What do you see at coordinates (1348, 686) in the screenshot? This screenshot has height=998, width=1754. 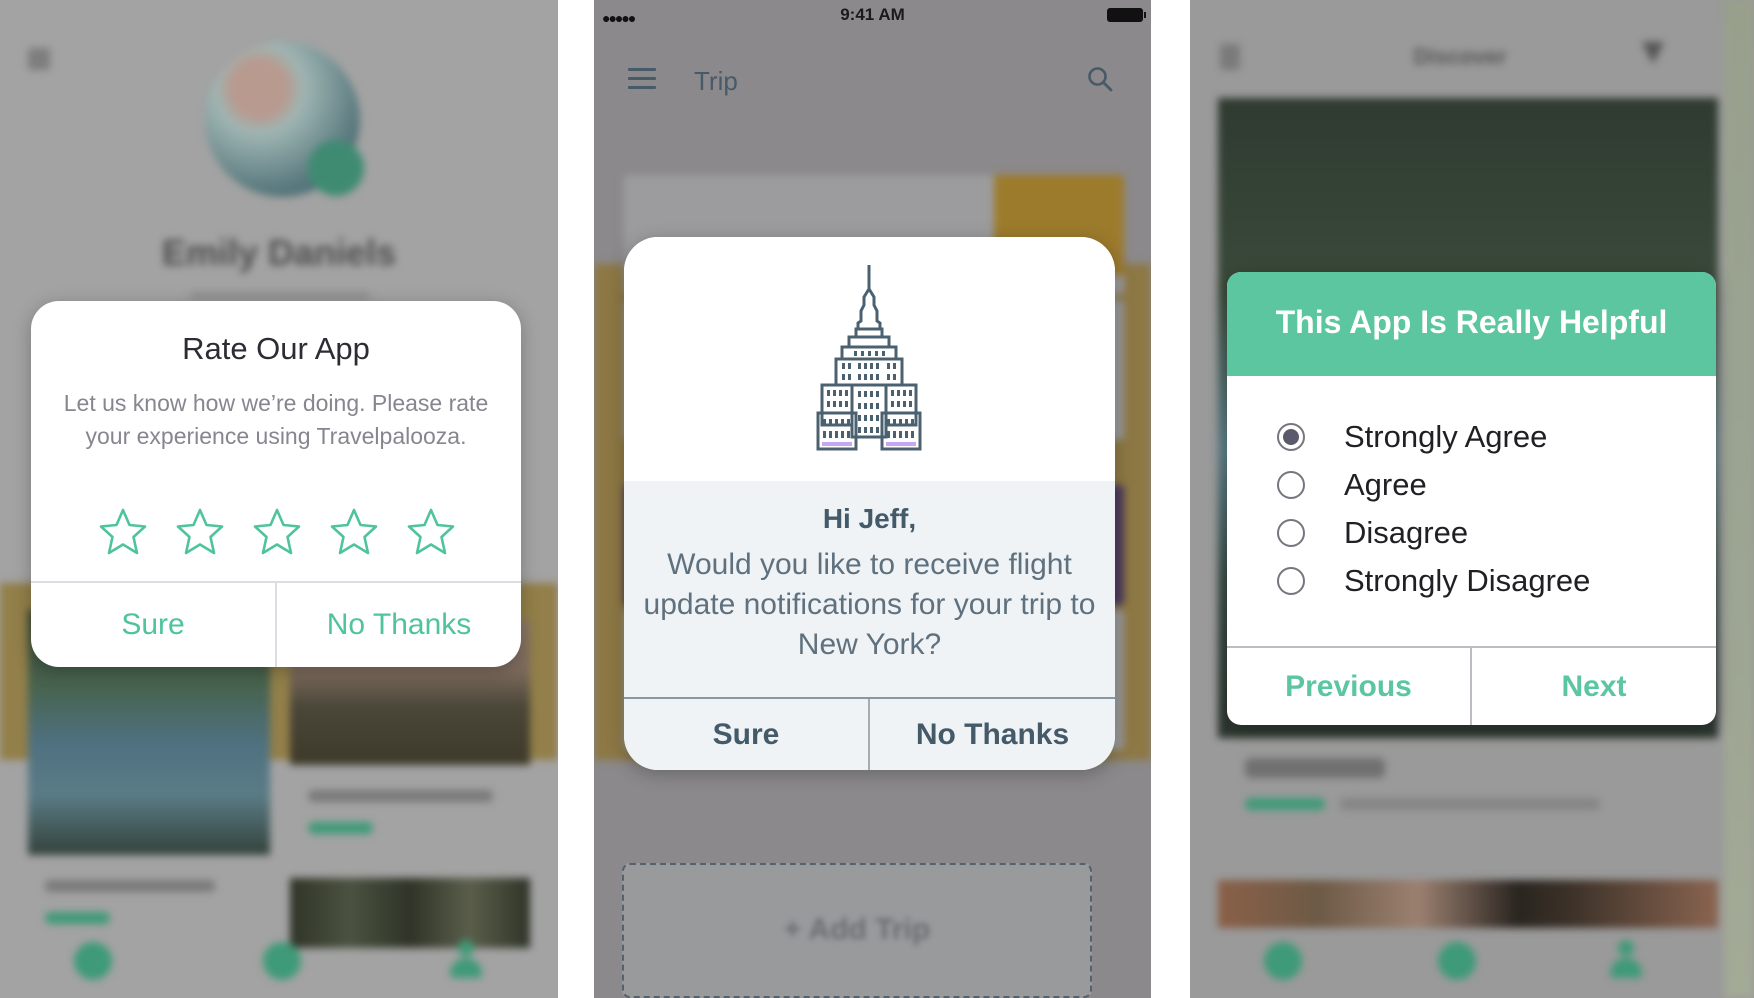 I see `previous-button: Previous` at bounding box center [1348, 686].